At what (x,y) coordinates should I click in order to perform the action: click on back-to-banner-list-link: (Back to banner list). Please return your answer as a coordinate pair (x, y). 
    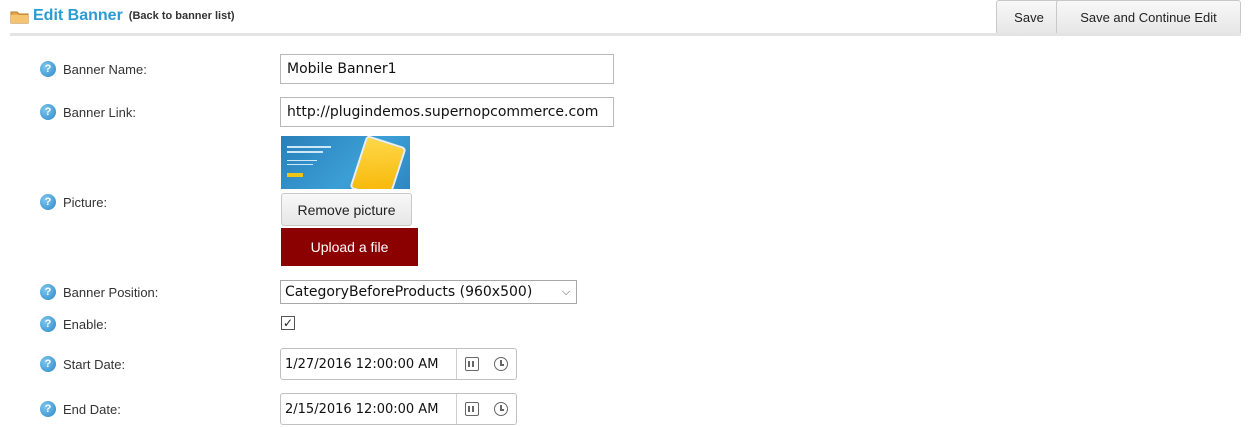
    Looking at the image, I should click on (182, 16).